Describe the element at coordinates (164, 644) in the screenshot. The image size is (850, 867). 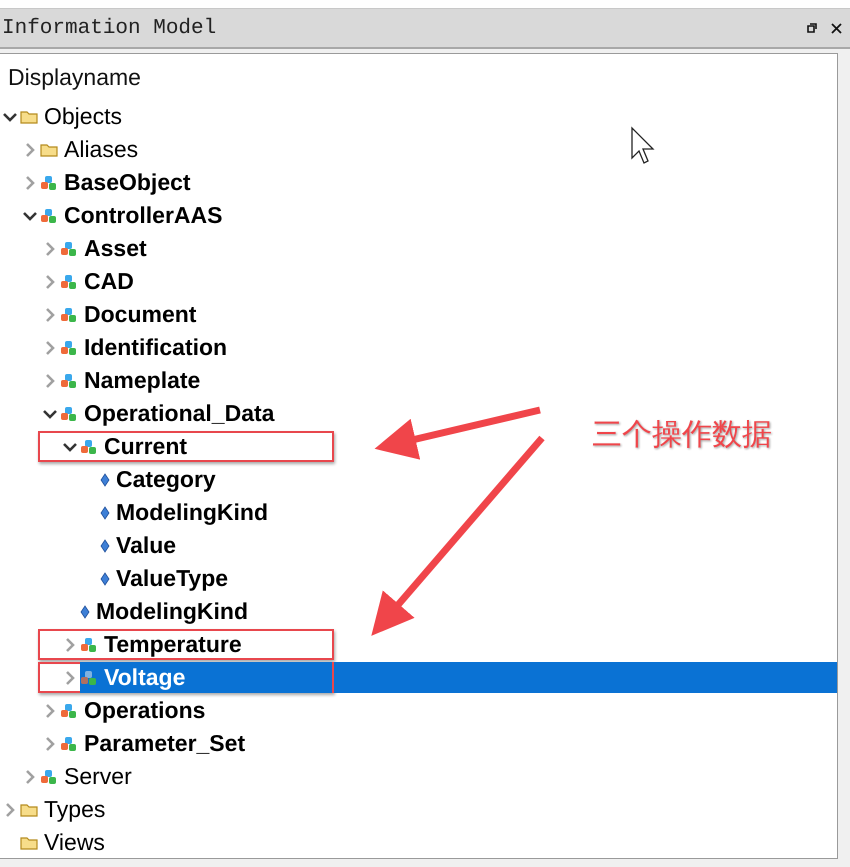
I see `tree-item: Temperature` at that location.